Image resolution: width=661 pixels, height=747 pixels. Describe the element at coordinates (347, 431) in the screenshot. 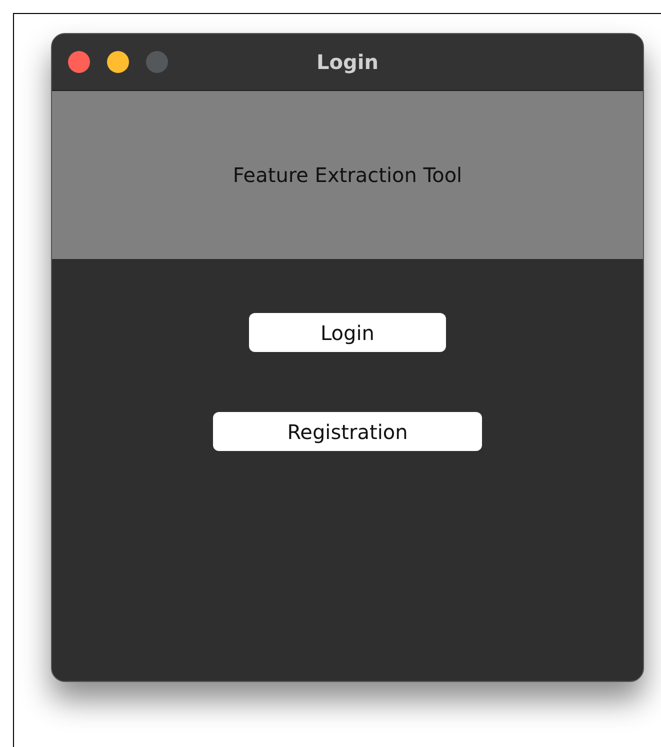

I see `registration-button: Registration` at that location.